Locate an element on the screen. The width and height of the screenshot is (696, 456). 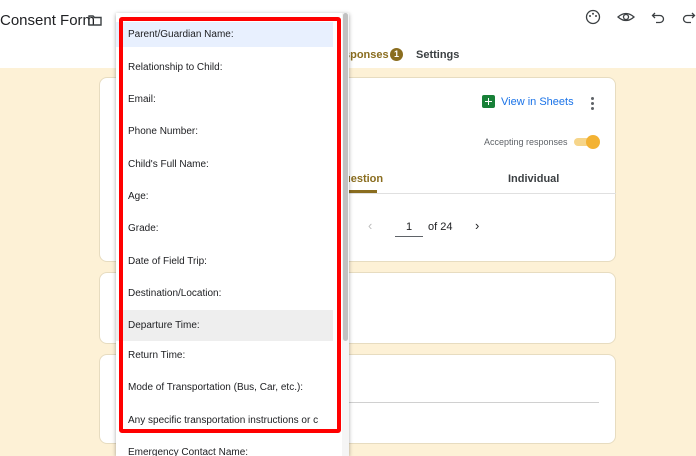
subtab-individual: Individual is located at coordinates (533, 179).